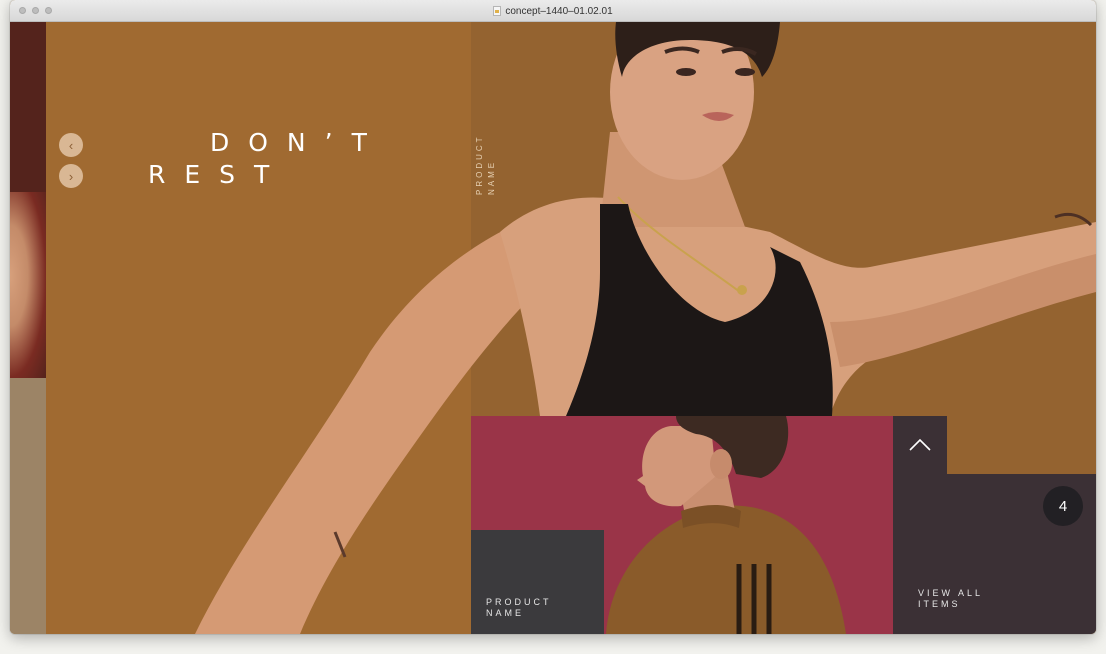 Image resolution: width=1106 pixels, height=654 pixels. What do you see at coordinates (951, 593) in the screenshot?
I see `view-all-line1: VIEW ALL` at bounding box center [951, 593].